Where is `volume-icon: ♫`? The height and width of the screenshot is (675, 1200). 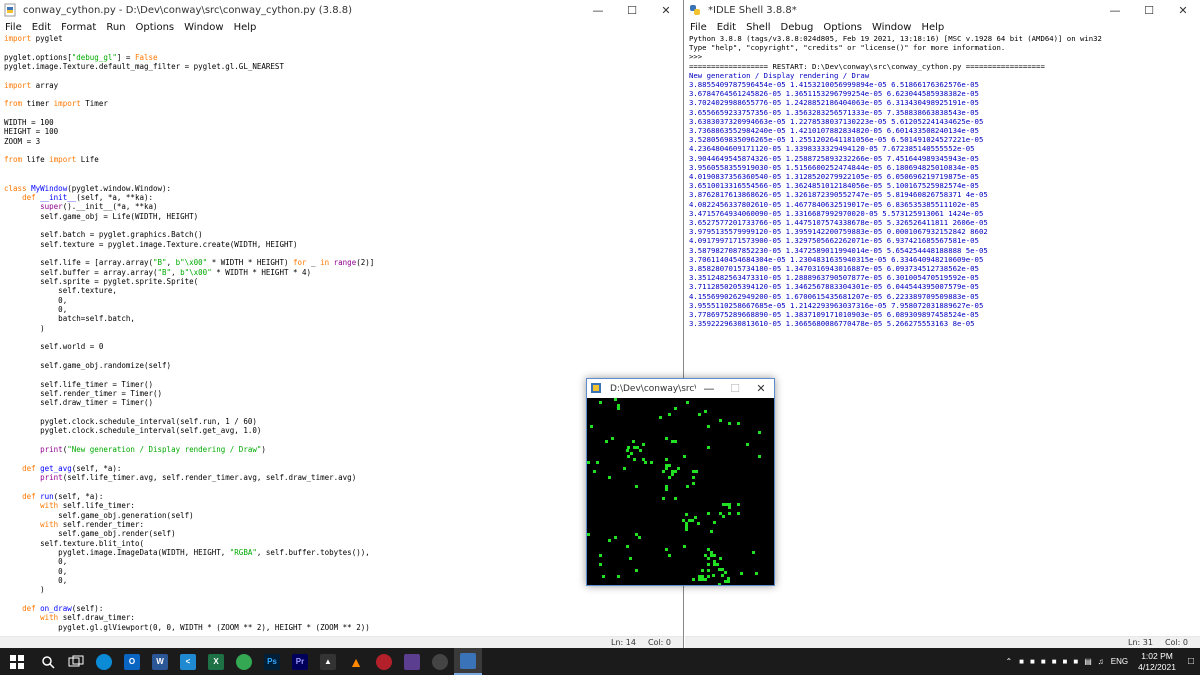 volume-icon: ♫ is located at coordinates (1101, 661).